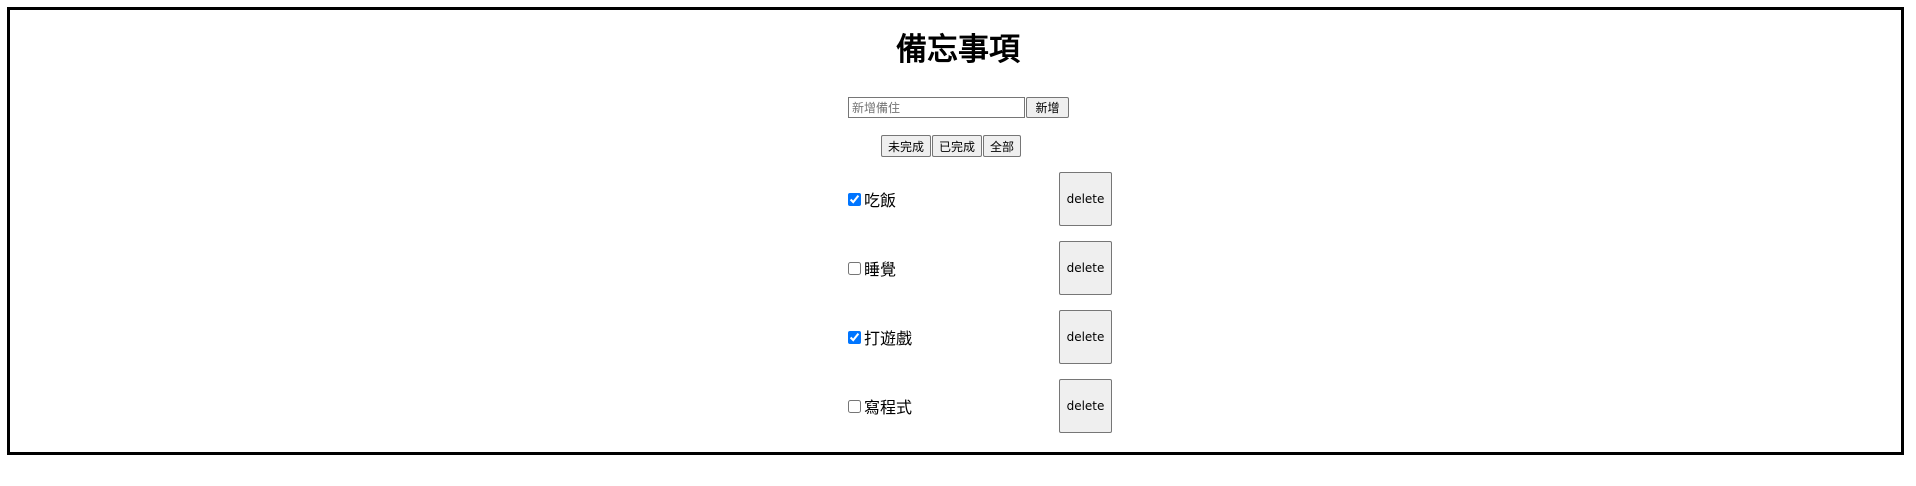  Describe the element at coordinates (880, 200) in the screenshot. I see `todo-text: 吃飯` at that location.